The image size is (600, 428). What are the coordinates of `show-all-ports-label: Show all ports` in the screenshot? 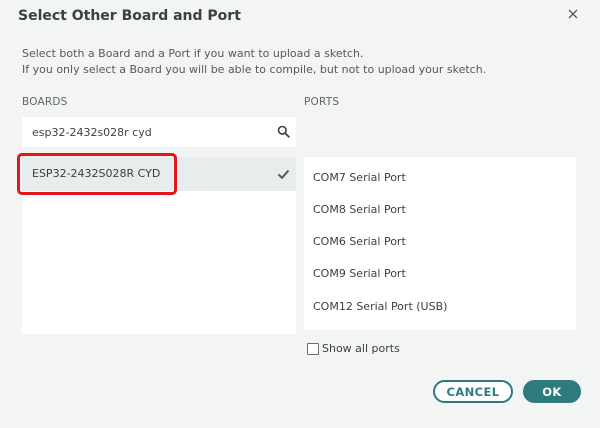 It's located at (361, 348).